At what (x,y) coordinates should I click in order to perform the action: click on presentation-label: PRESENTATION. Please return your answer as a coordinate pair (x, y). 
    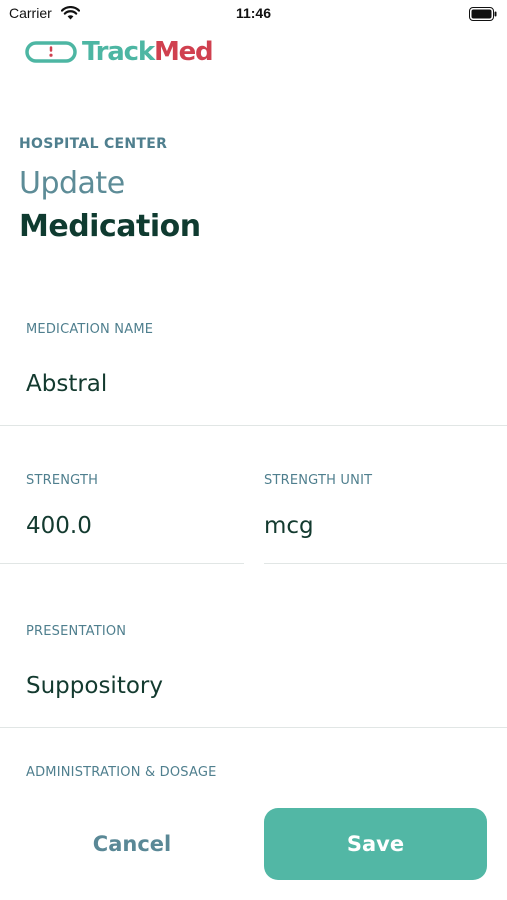
    Looking at the image, I should click on (76, 631).